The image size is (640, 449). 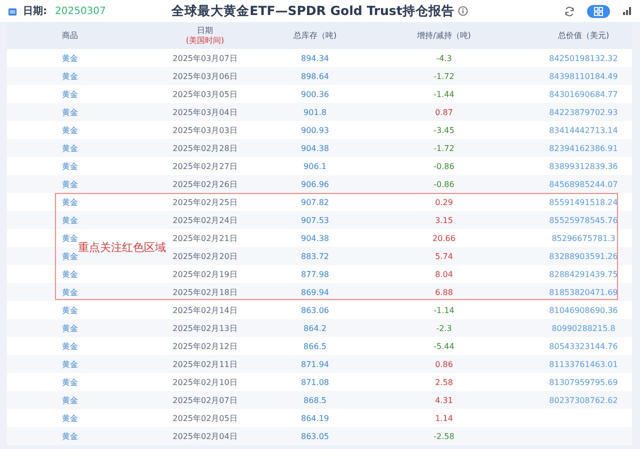 I want to click on table-cell-text: 2025年02月25日, so click(x=205, y=202).